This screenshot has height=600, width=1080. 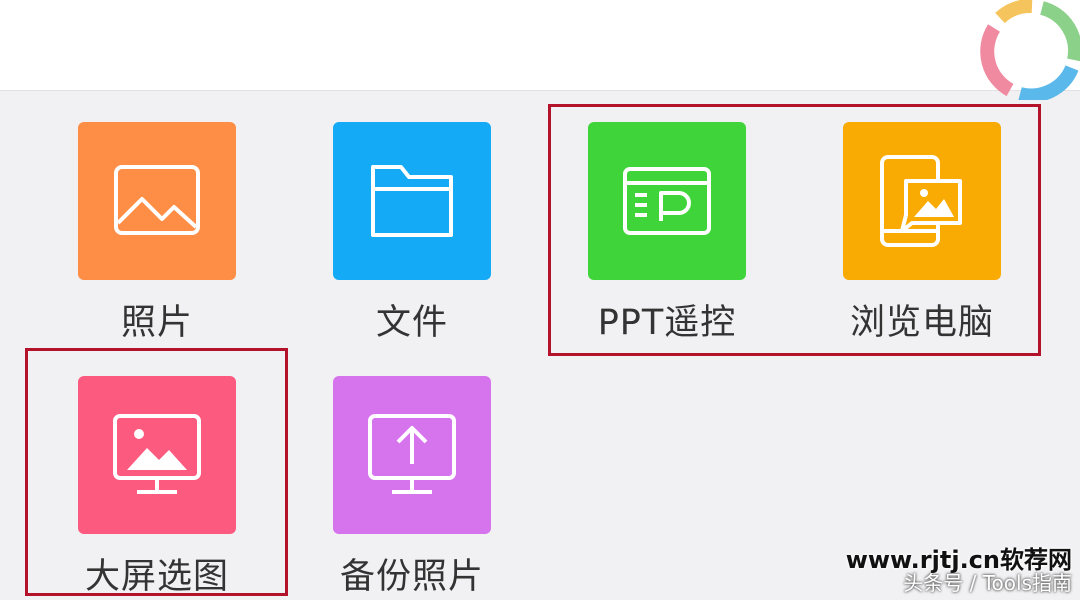 I want to click on backup-photo-icon, so click(x=412, y=454).